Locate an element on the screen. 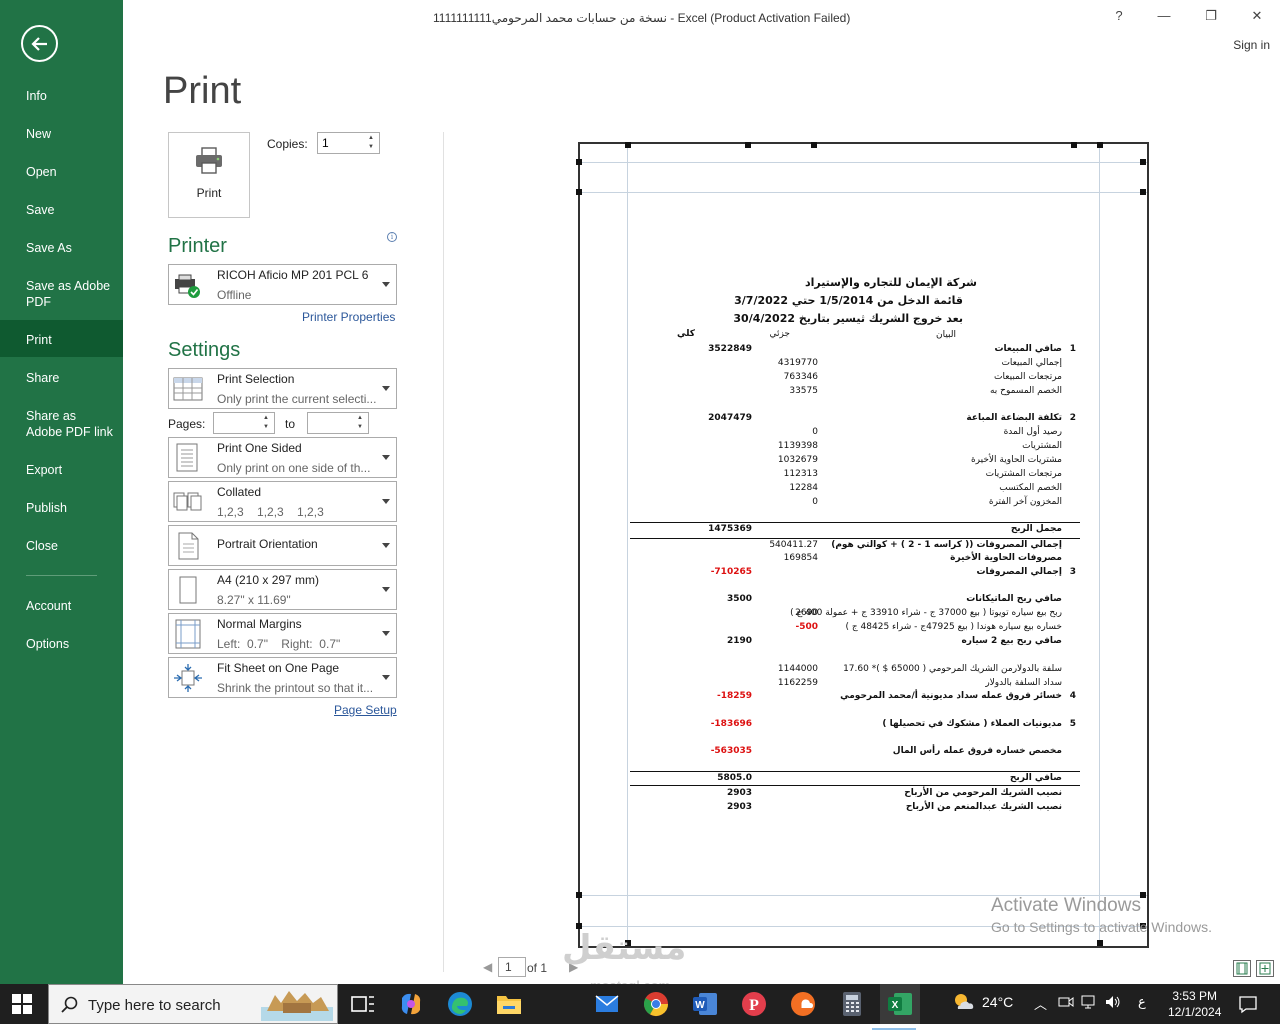 This screenshot has height=1030, width=1280. nav-export: Export is located at coordinates (61, 470).